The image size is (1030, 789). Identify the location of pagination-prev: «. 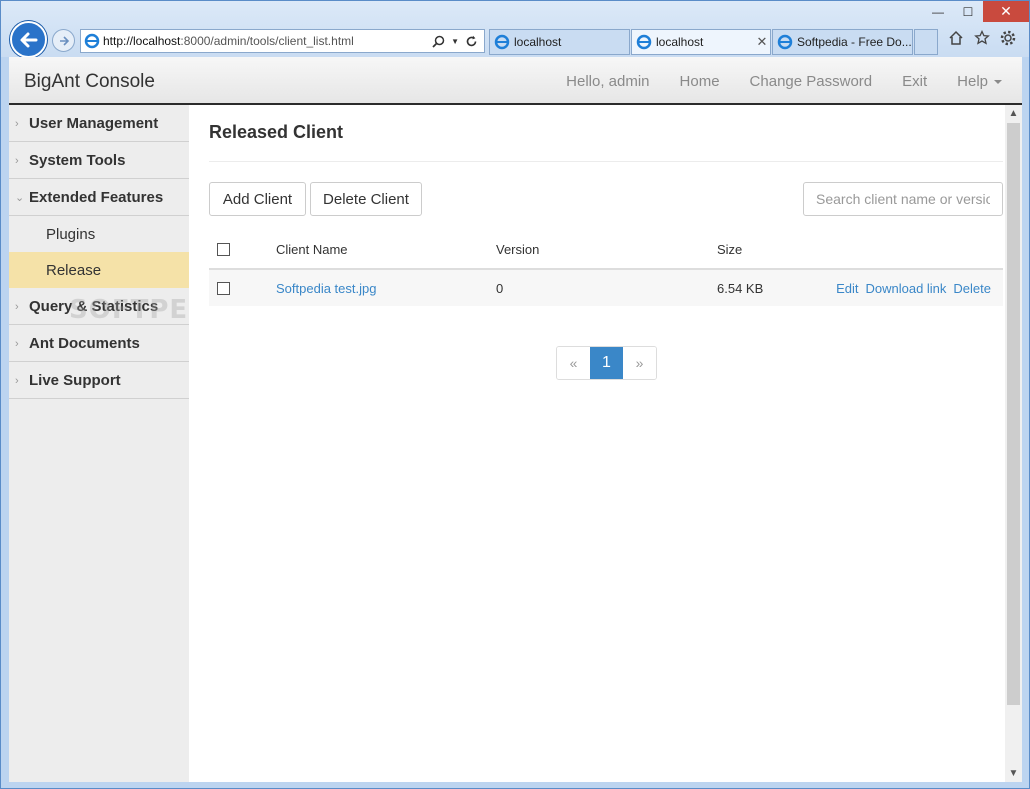
(573, 363).